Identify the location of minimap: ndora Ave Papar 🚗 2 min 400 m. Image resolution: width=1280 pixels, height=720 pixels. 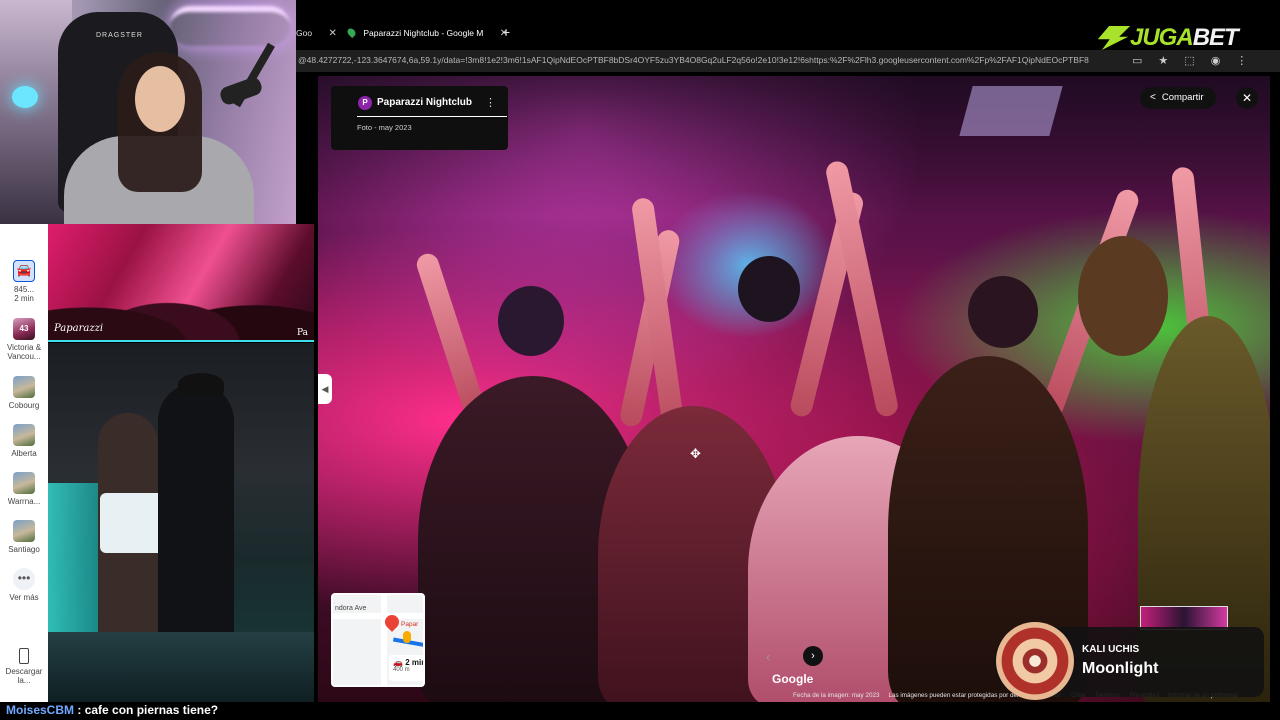
(378, 640).